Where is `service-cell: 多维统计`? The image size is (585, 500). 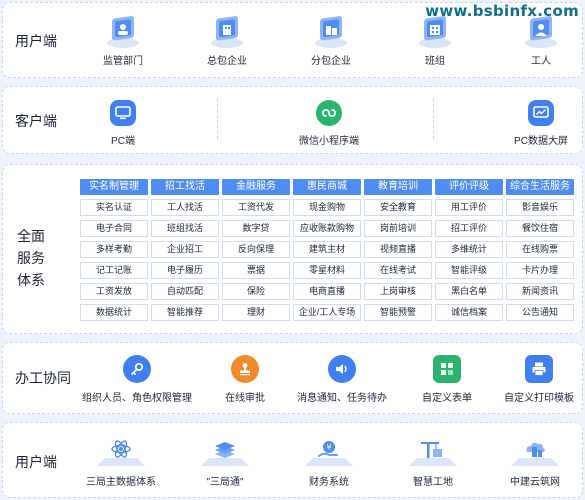 service-cell: 多维统计 is located at coordinates (469, 249).